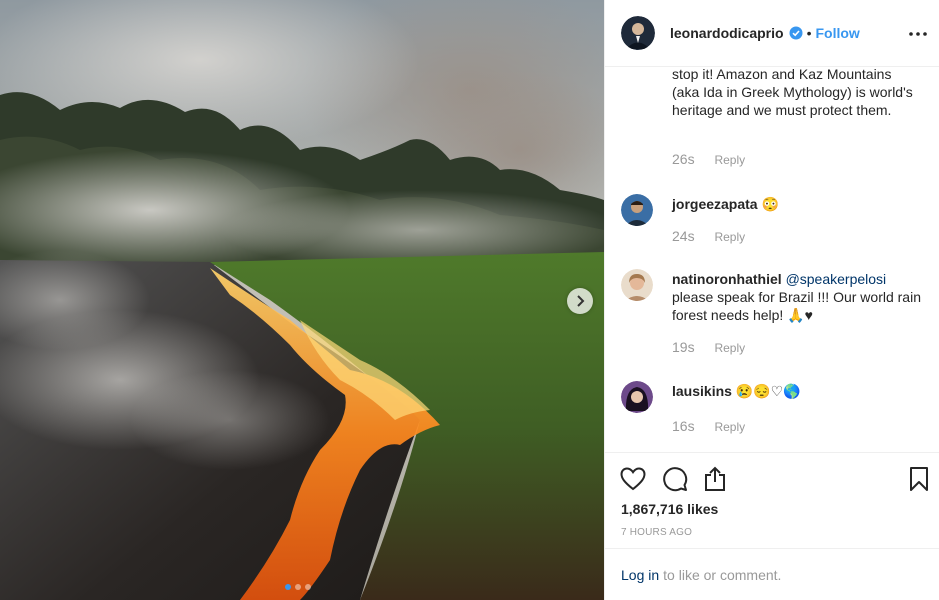 This screenshot has width=939, height=600. What do you see at coordinates (683, 426) in the screenshot?
I see `comment-age: 16s` at bounding box center [683, 426].